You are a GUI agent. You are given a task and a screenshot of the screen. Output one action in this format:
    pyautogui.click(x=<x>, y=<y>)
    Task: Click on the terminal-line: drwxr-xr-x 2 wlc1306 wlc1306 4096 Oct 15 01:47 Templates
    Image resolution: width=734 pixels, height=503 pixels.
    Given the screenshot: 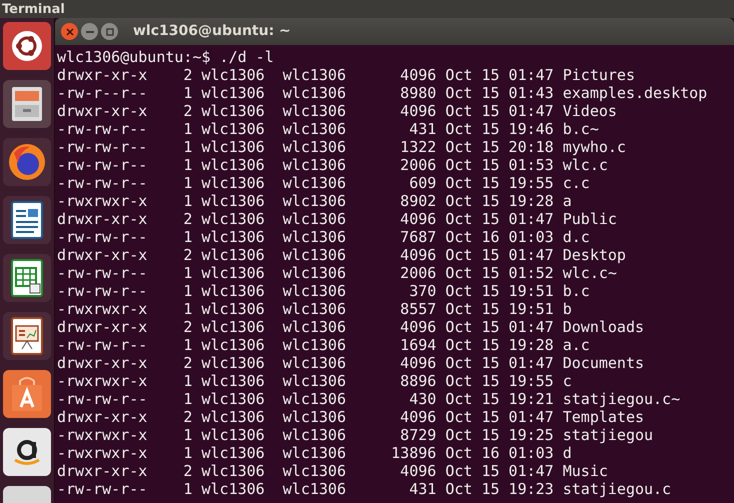 What is the action you would take?
    pyautogui.click(x=350, y=417)
    